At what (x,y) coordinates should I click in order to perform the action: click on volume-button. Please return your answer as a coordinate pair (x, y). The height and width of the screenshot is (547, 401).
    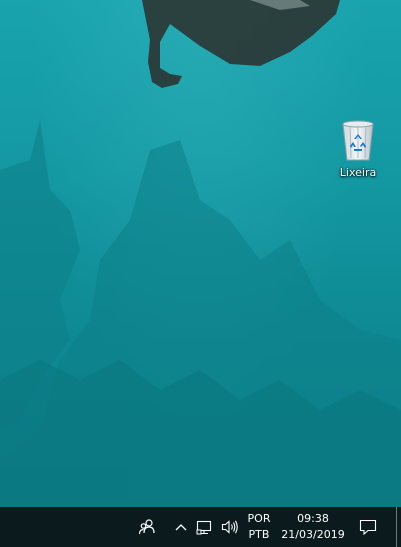
    Looking at the image, I should click on (230, 527).